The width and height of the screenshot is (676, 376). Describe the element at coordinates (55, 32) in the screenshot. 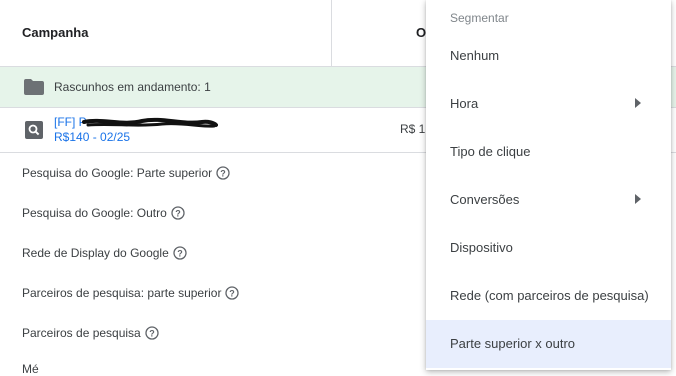

I see `column-header-campaign: Campanha` at that location.